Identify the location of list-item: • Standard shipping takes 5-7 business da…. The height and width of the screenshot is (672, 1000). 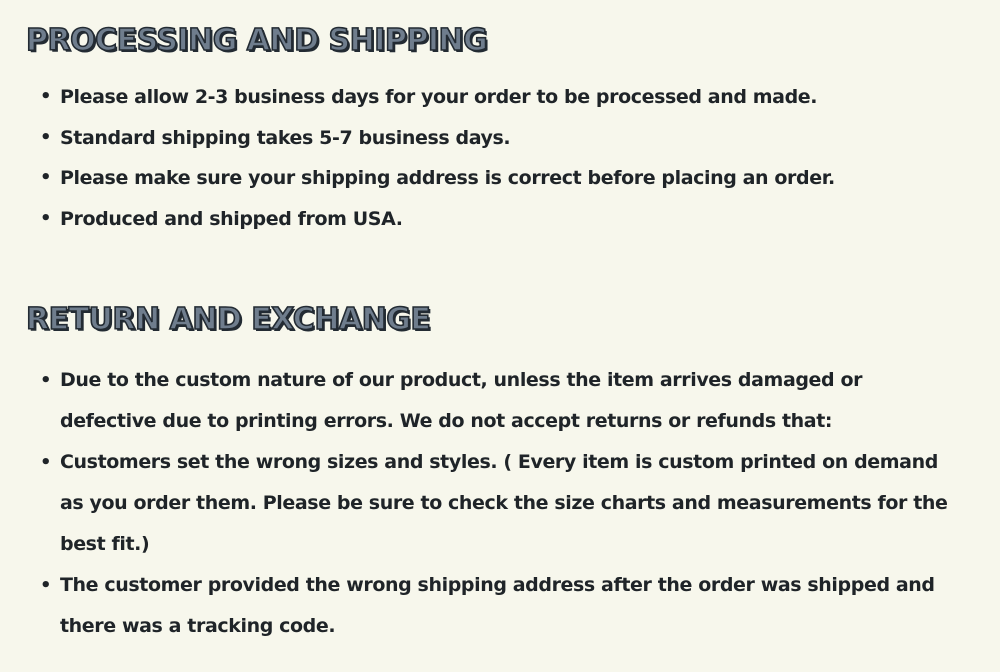
(480, 138).